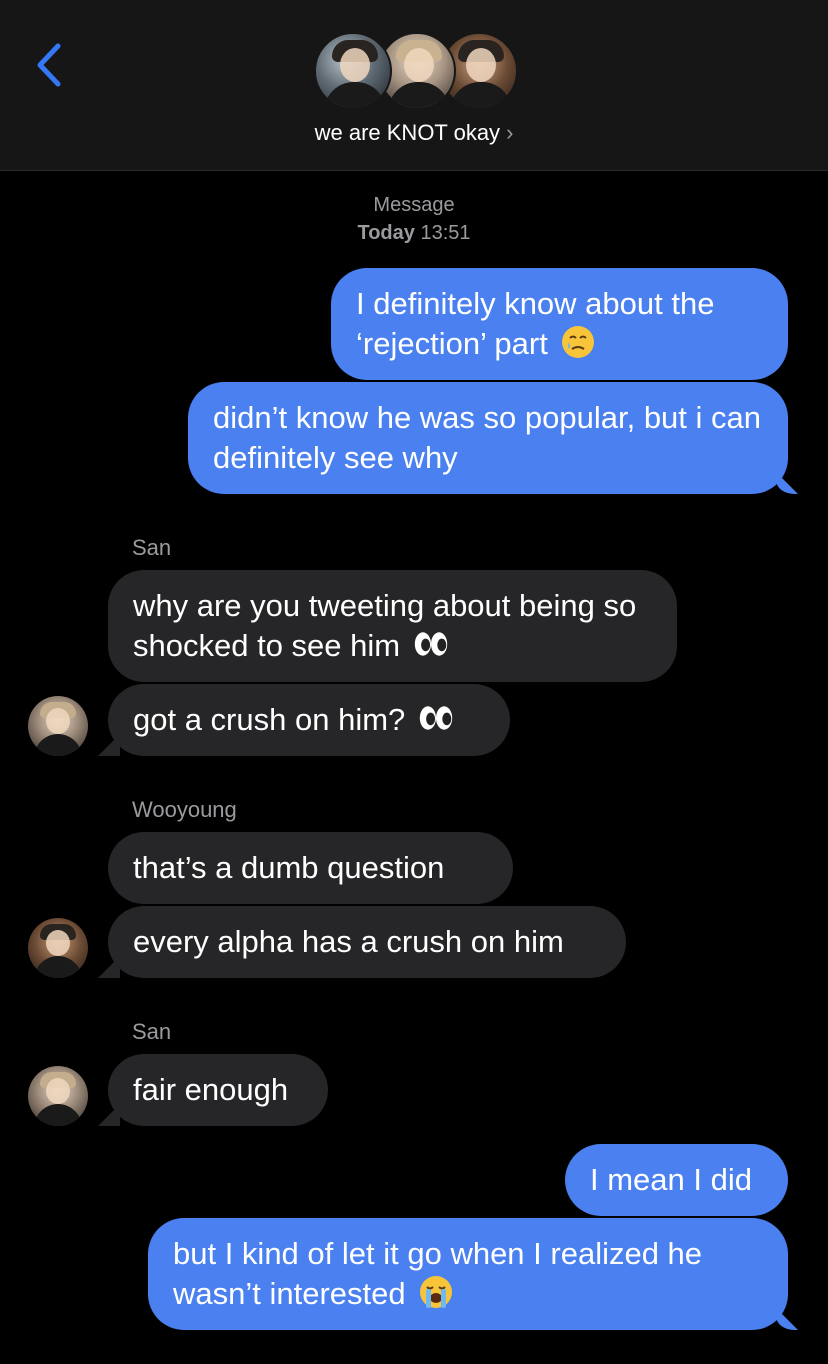 Image resolution: width=828 pixels, height=1364 pixels. I want to click on incoming-message: got a crush on him?, so click(309, 720).